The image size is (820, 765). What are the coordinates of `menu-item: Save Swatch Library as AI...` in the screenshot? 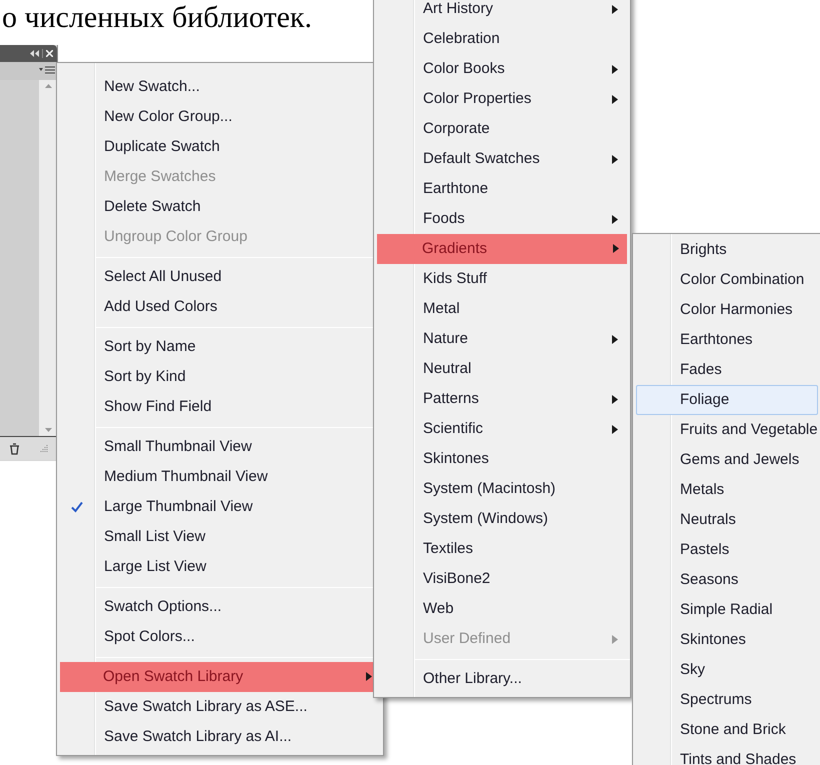 It's located at (220, 737).